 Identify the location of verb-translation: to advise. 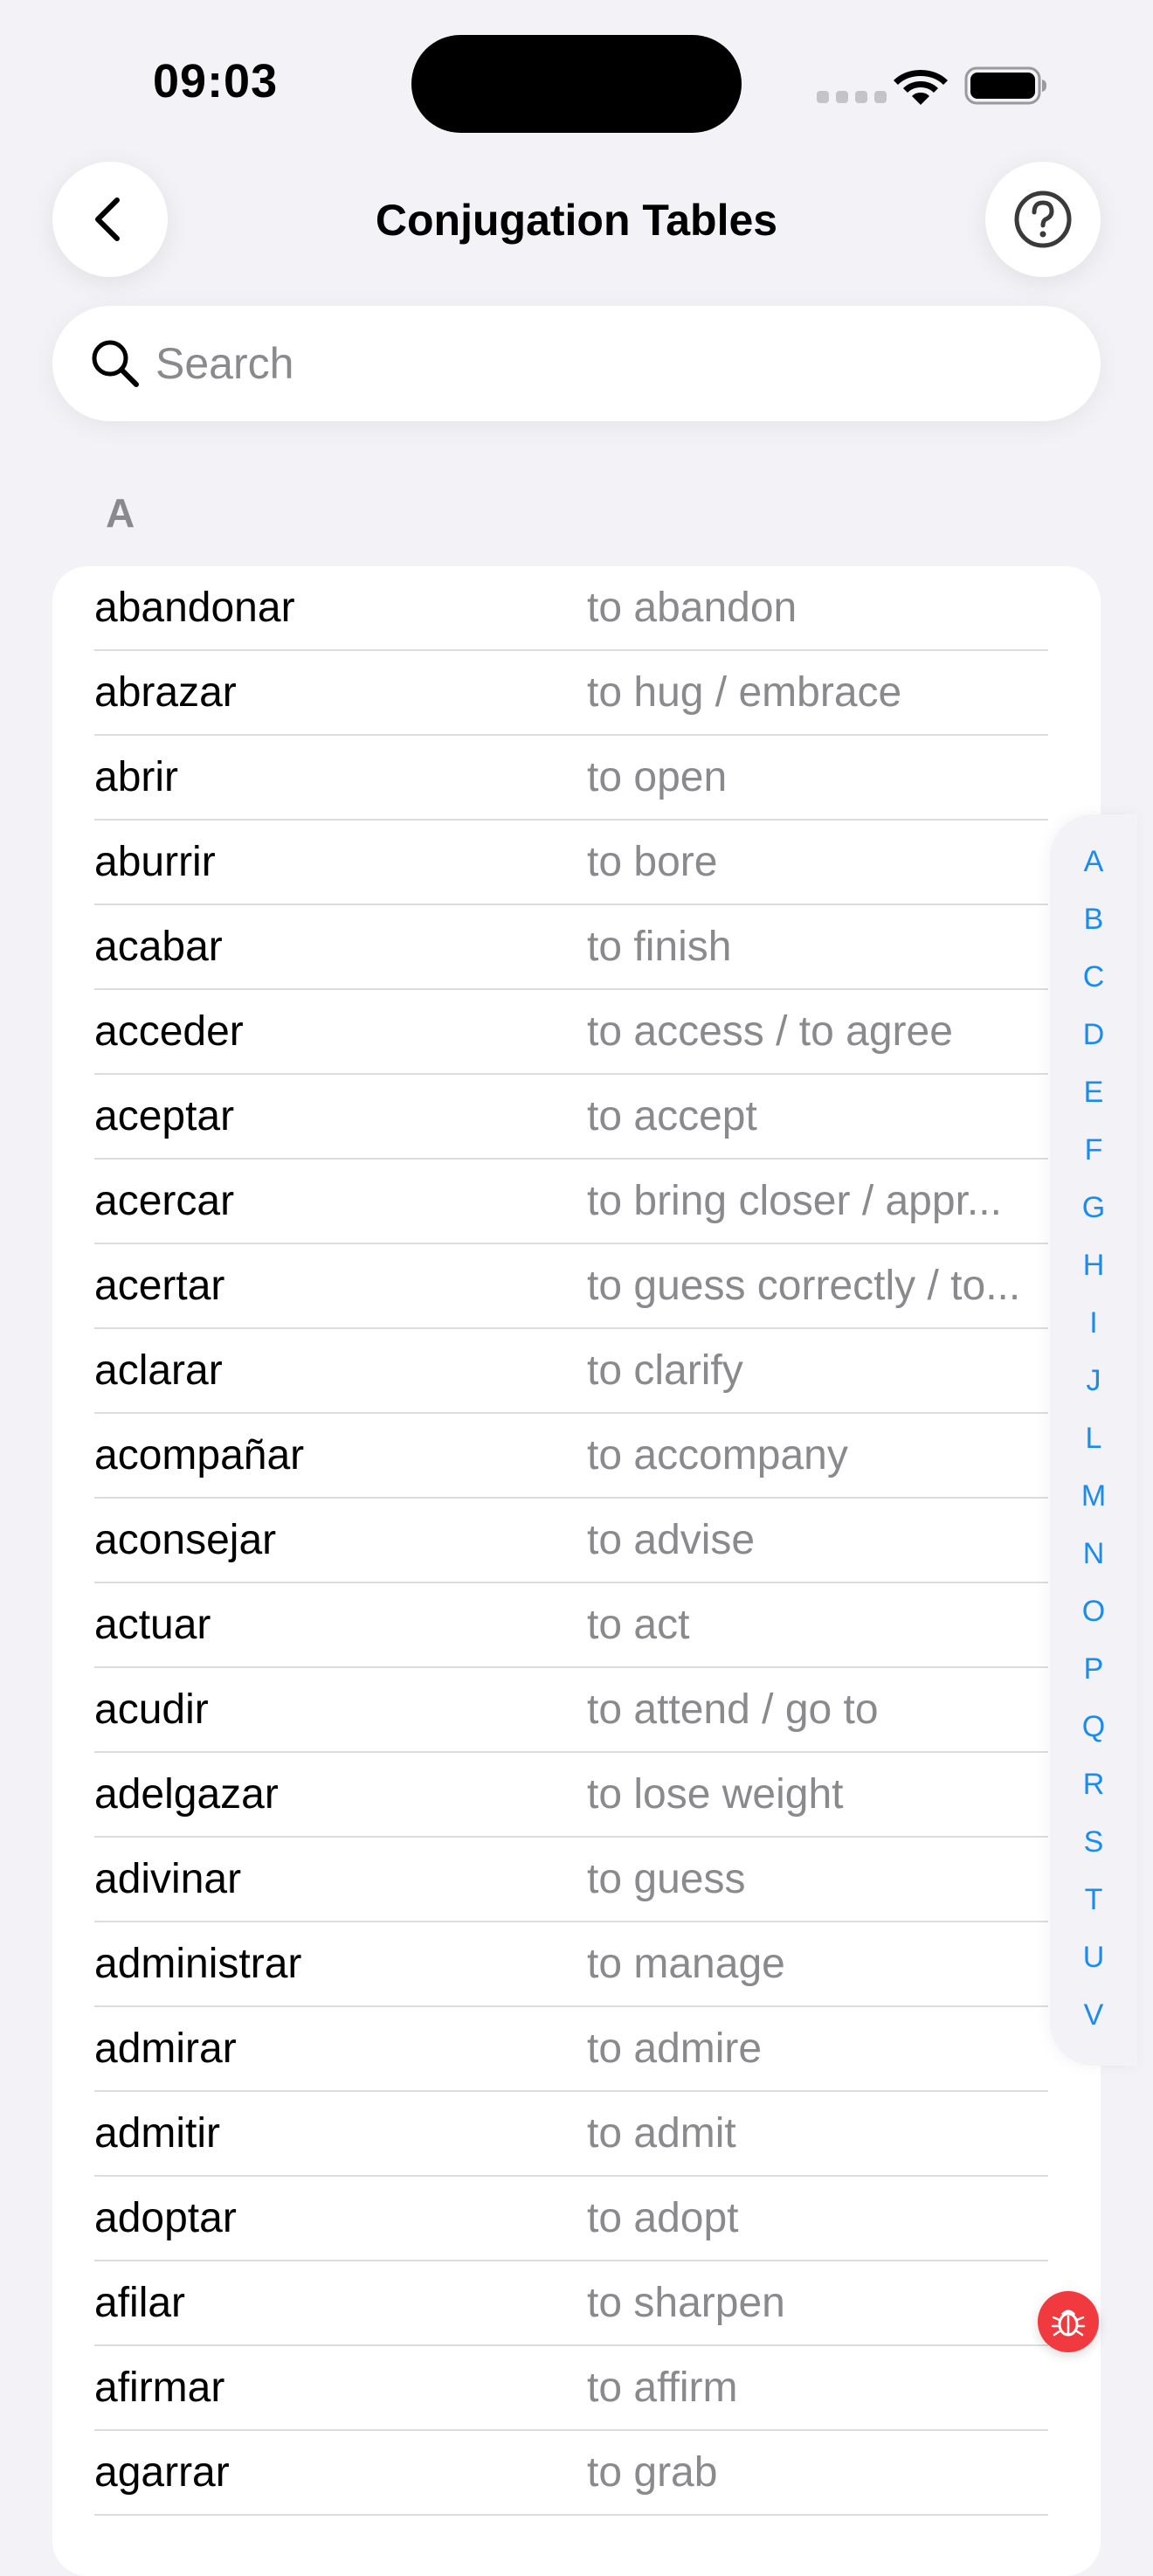
(672, 1540).